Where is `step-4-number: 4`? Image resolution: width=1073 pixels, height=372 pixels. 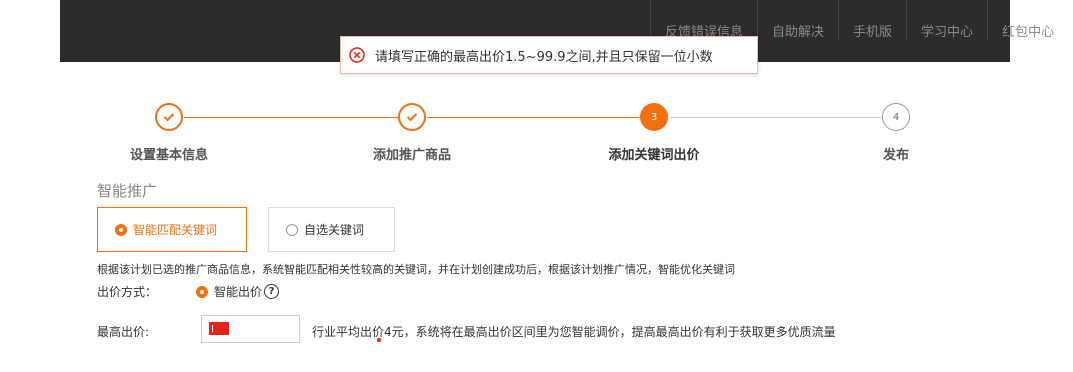 step-4-number: 4 is located at coordinates (896, 117).